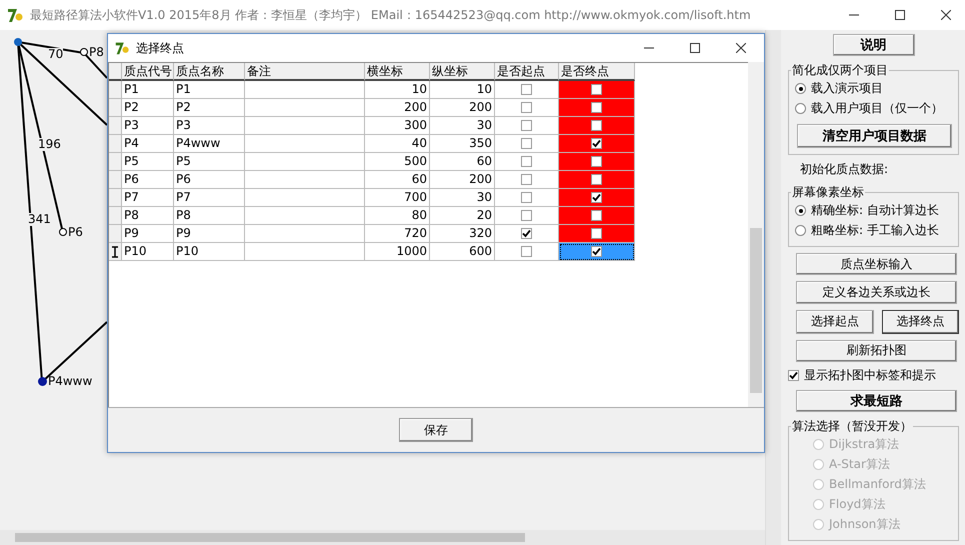  Describe the element at coordinates (397, 144) in the screenshot. I see `table-cell: 40` at that location.